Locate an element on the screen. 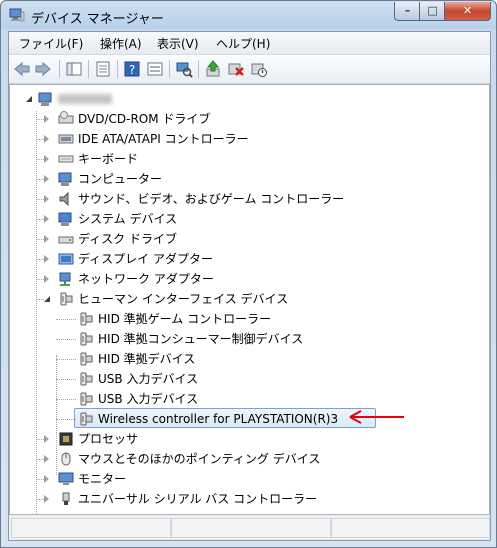 The image size is (497, 548). tree-item-category: ヒューマン インターフェイス デバイス is located at coordinates (254, 299).